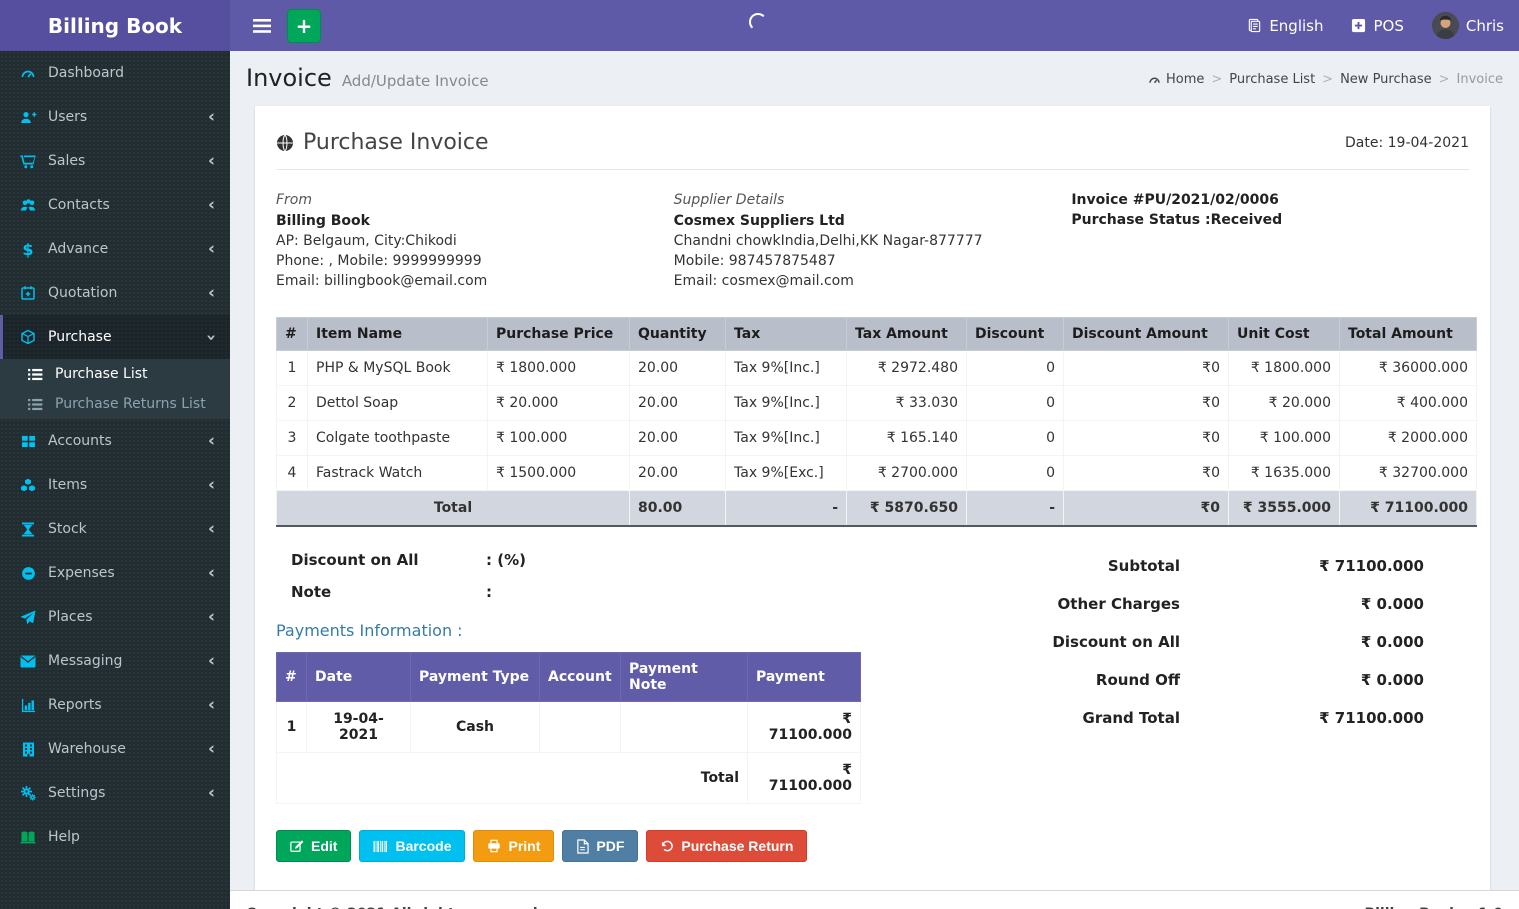 The width and height of the screenshot is (1519, 909). What do you see at coordinates (576, 592) in the screenshot?
I see `note-line: Note :` at bounding box center [576, 592].